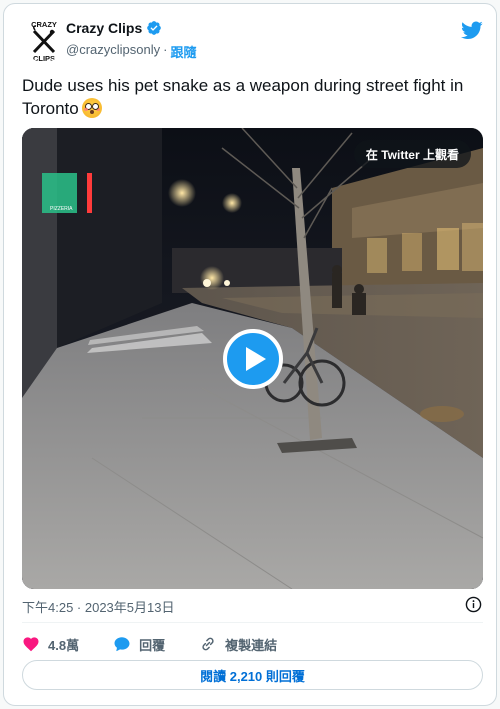 This screenshot has width=500, height=709. What do you see at coordinates (473, 604) in the screenshot?
I see `info-icon` at bounding box center [473, 604].